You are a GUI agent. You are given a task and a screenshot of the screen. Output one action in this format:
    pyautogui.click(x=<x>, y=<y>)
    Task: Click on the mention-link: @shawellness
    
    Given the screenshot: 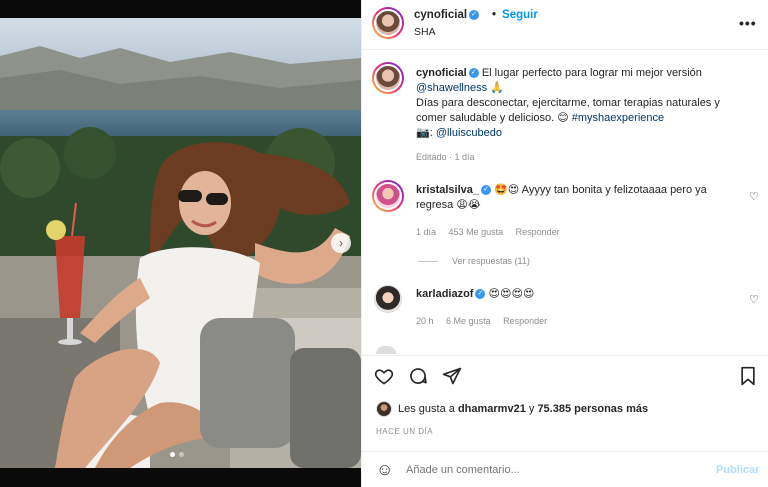 What is the action you would take?
    pyautogui.click(x=451, y=88)
    